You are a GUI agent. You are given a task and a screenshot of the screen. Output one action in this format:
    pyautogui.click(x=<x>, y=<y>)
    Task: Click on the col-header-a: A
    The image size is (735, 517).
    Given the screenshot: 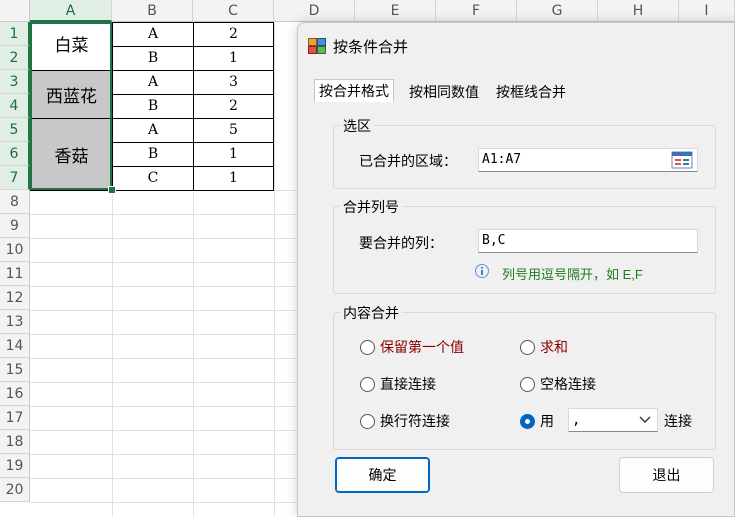 What is the action you would take?
    pyautogui.click(x=71, y=11)
    